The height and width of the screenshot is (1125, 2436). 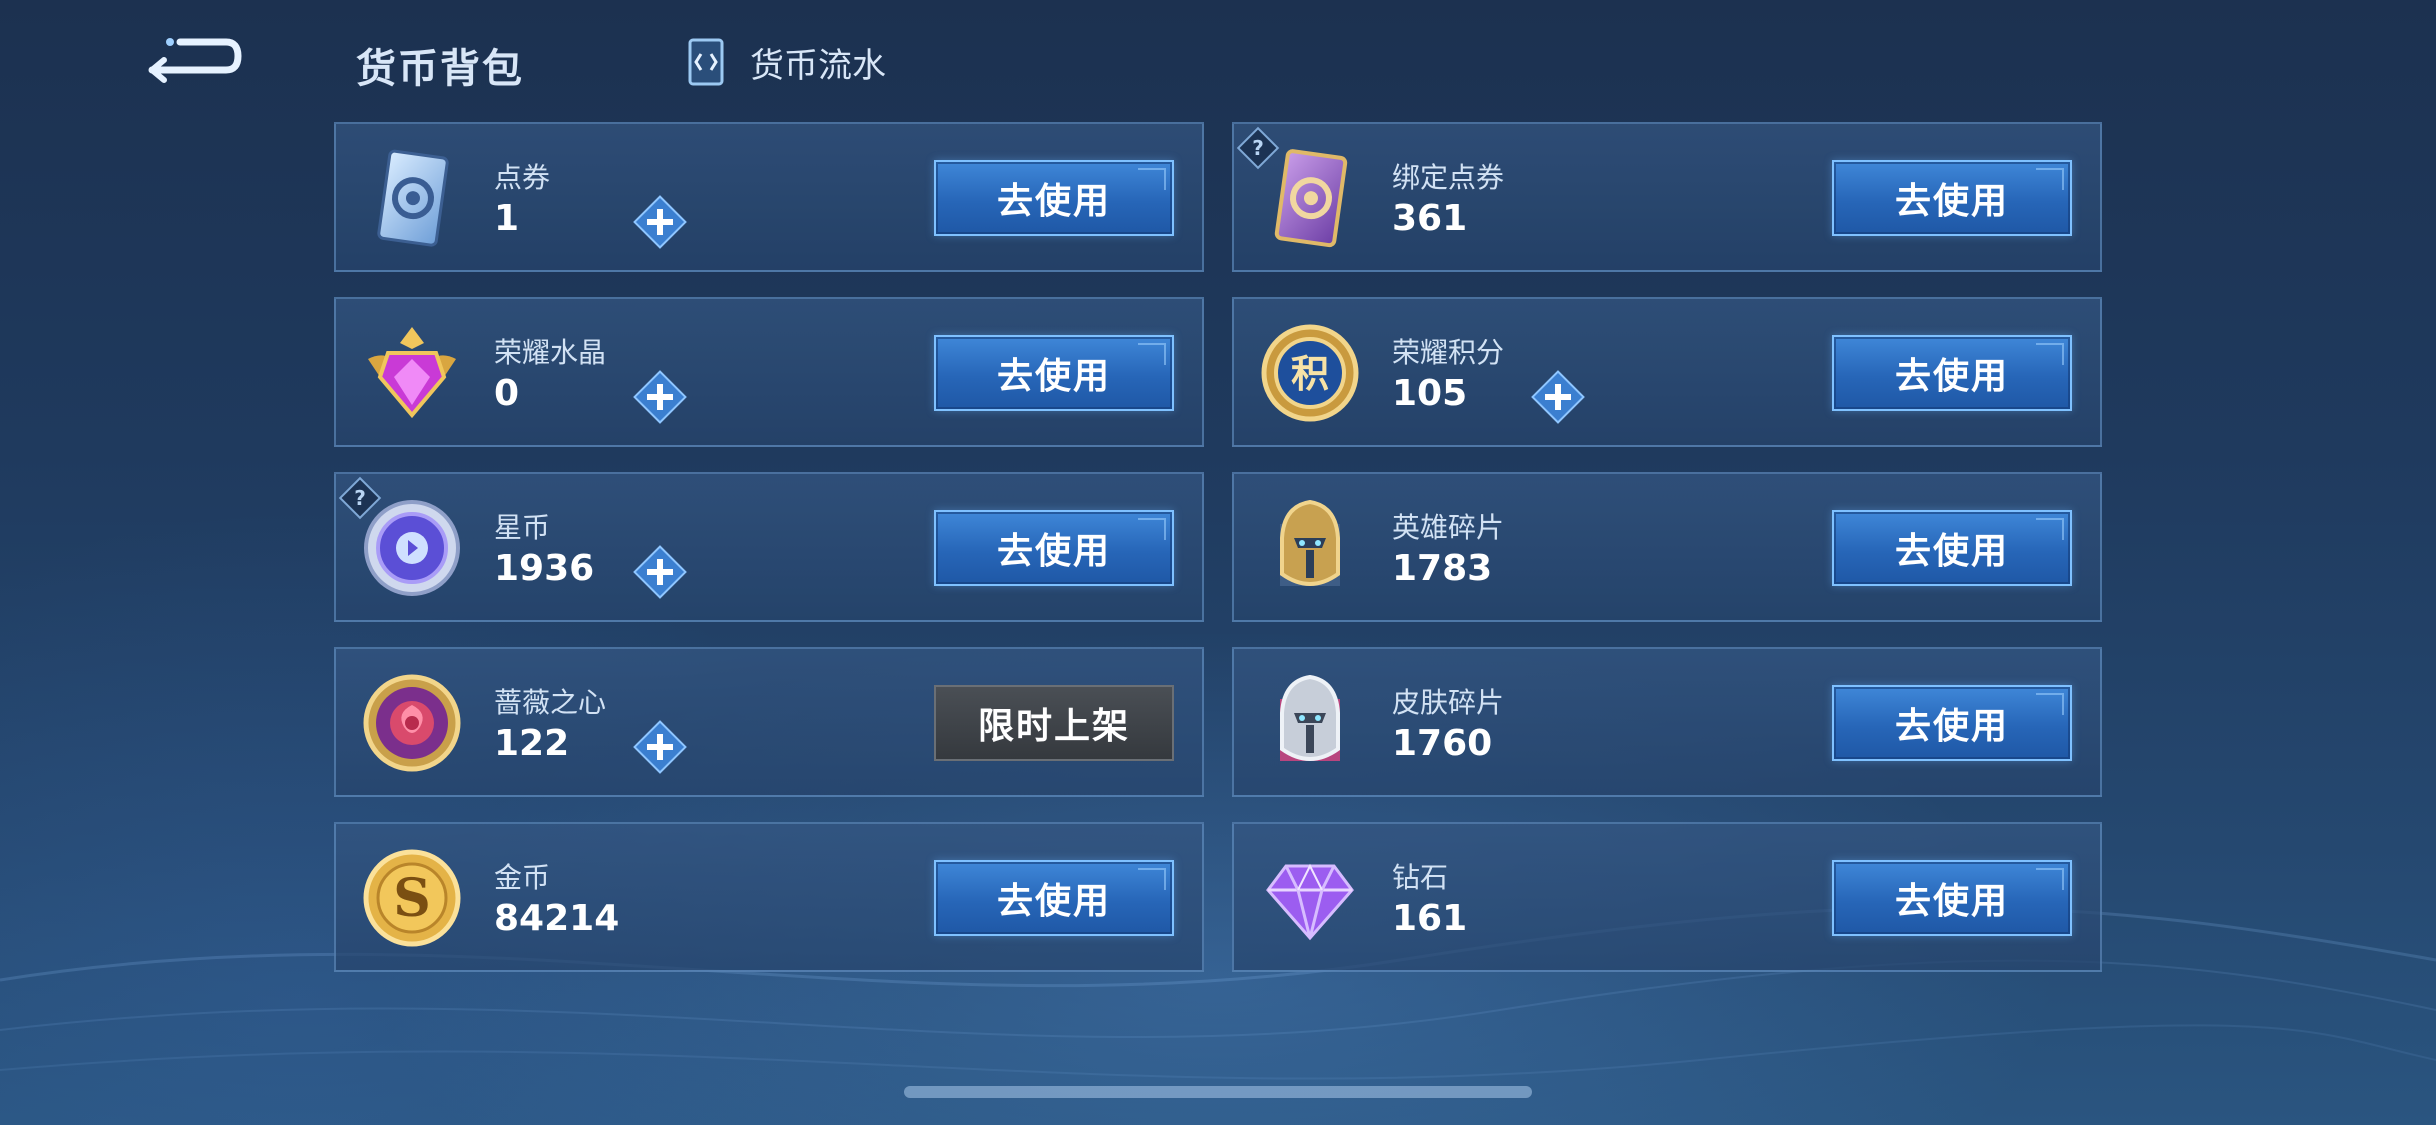 What do you see at coordinates (440, 69) in the screenshot?
I see `page-title: 货币背包` at bounding box center [440, 69].